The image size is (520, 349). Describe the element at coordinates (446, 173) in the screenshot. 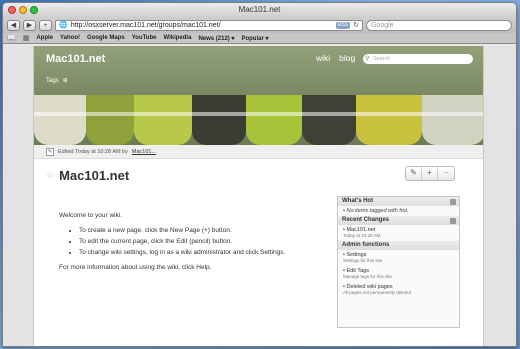

I see `delete-page-button: −` at that location.